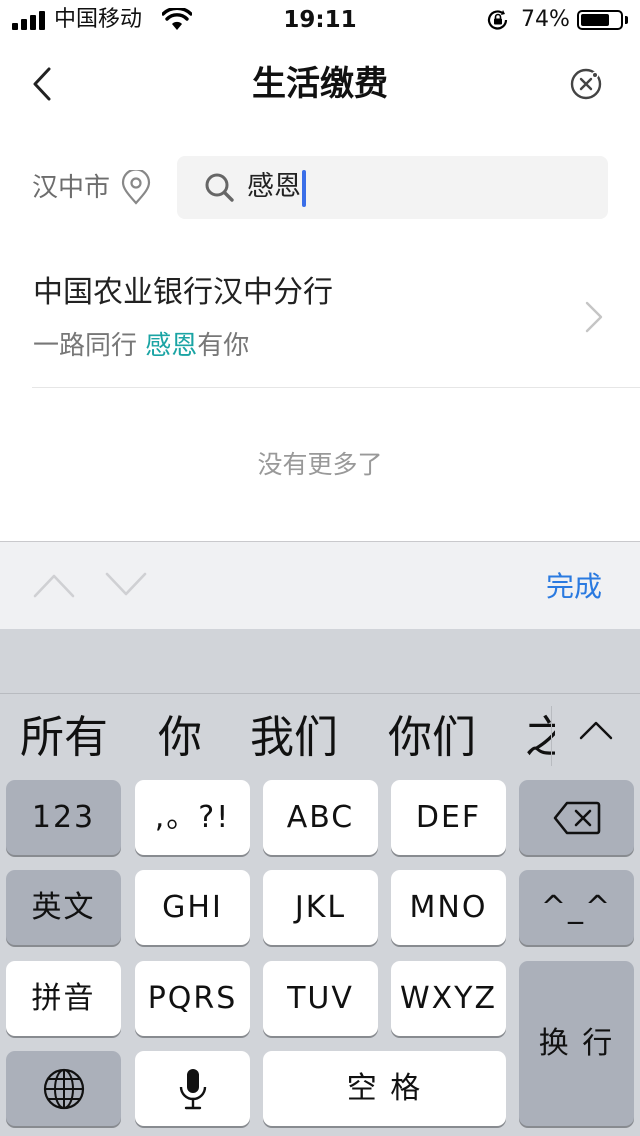 The height and width of the screenshot is (1136, 640). What do you see at coordinates (126, 585) in the screenshot?
I see `chevron-down-icon` at bounding box center [126, 585].